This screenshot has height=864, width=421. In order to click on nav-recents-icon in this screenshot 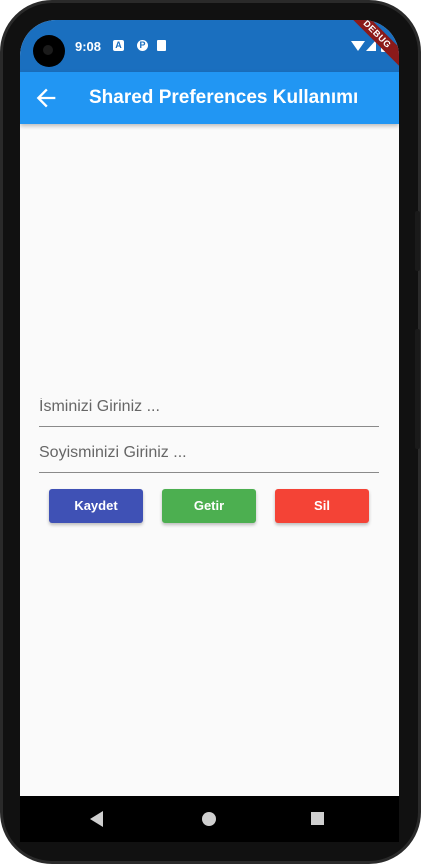, I will do `click(317, 818)`.